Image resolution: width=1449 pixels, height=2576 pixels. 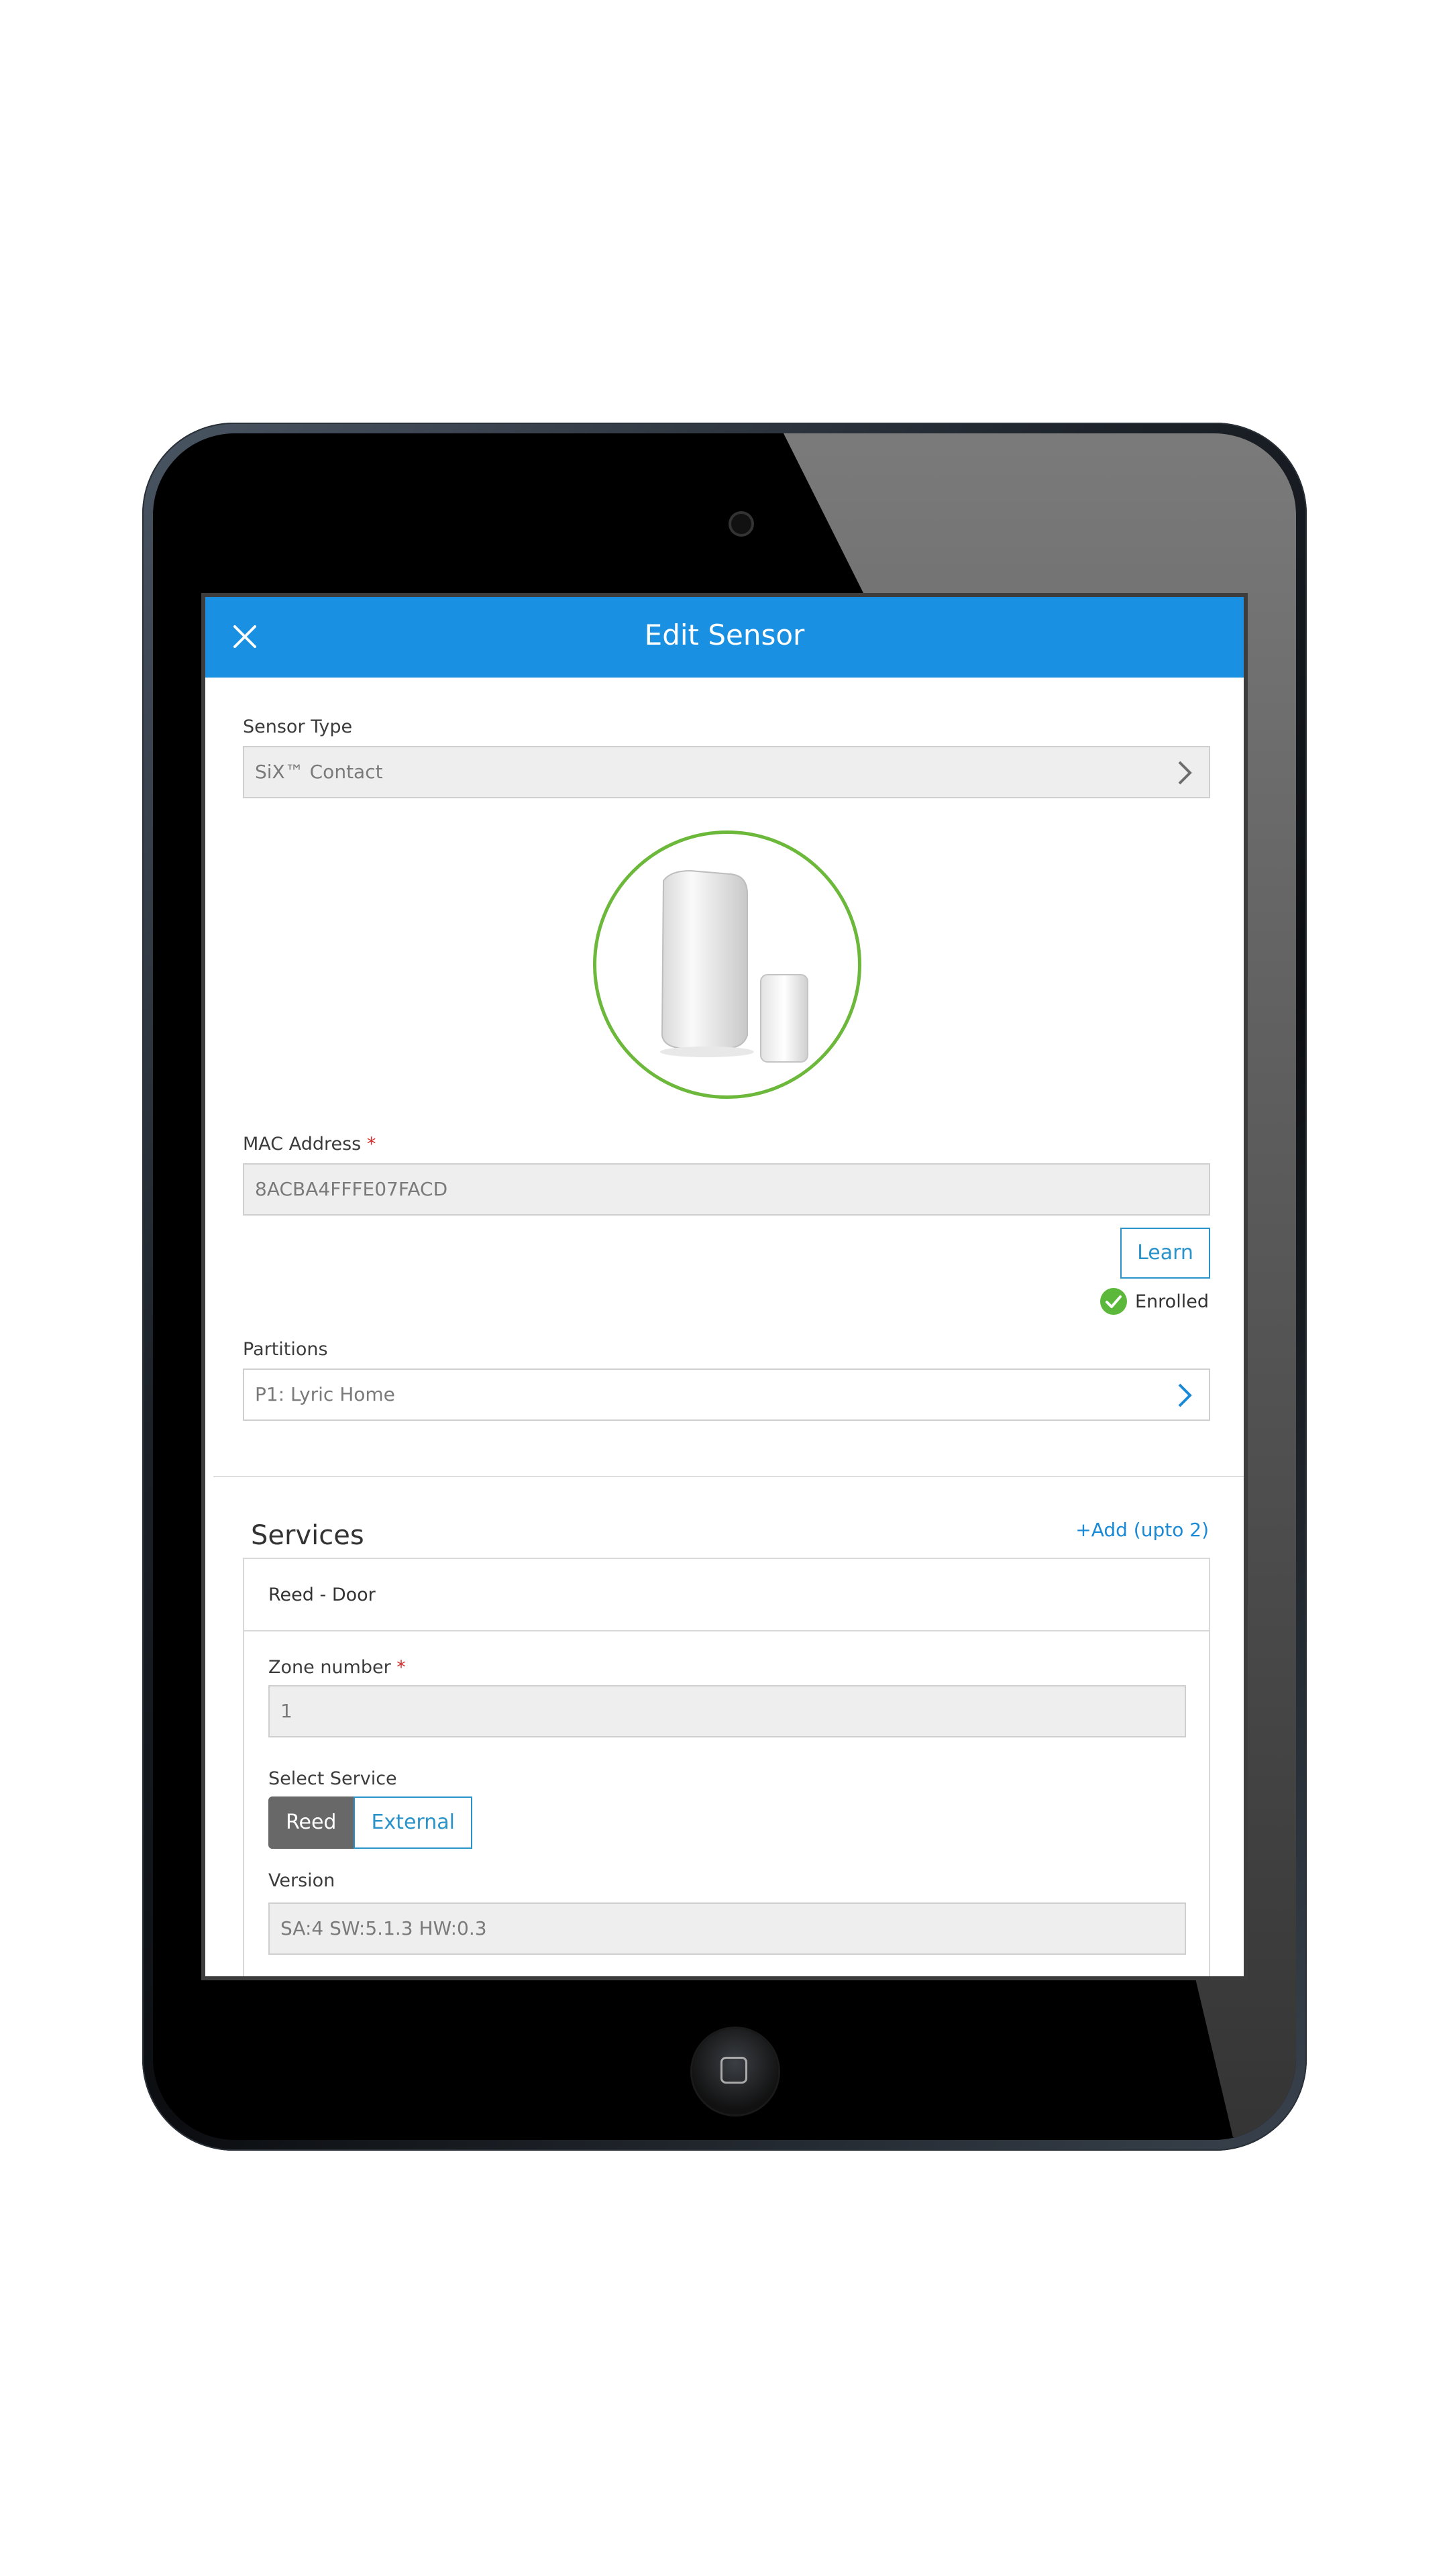 I want to click on partitions-label: Partitions, so click(x=285, y=1349).